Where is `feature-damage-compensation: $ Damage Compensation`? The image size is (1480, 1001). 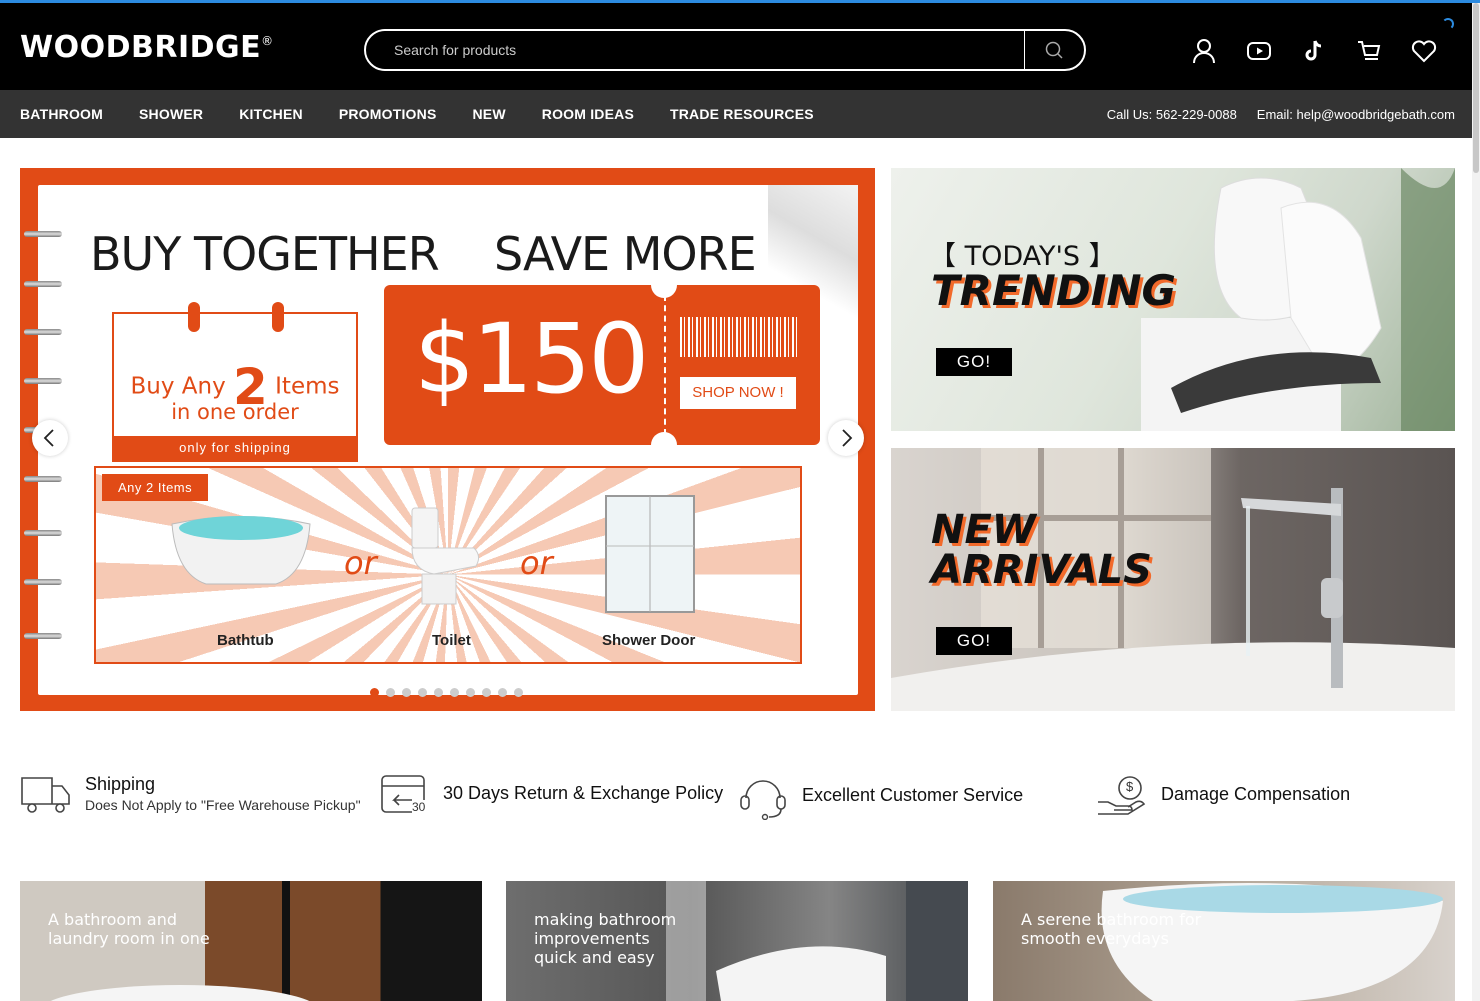
feature-damage-compensation: $ Damage Compensation is located at coordinates (1223, 794).